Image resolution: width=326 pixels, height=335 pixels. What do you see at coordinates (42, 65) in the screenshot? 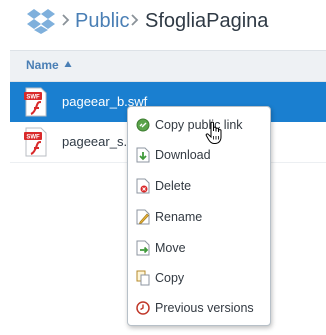
I see `name-column-sort: Name` at bounding box center [42, 65].